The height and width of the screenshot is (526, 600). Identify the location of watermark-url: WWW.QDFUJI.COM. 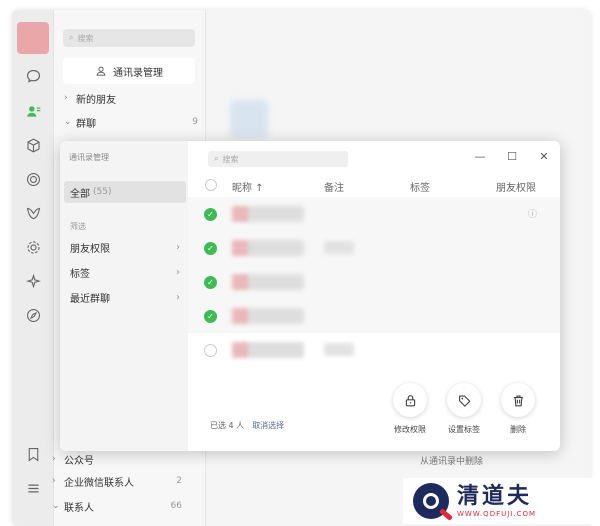
(497, 514).